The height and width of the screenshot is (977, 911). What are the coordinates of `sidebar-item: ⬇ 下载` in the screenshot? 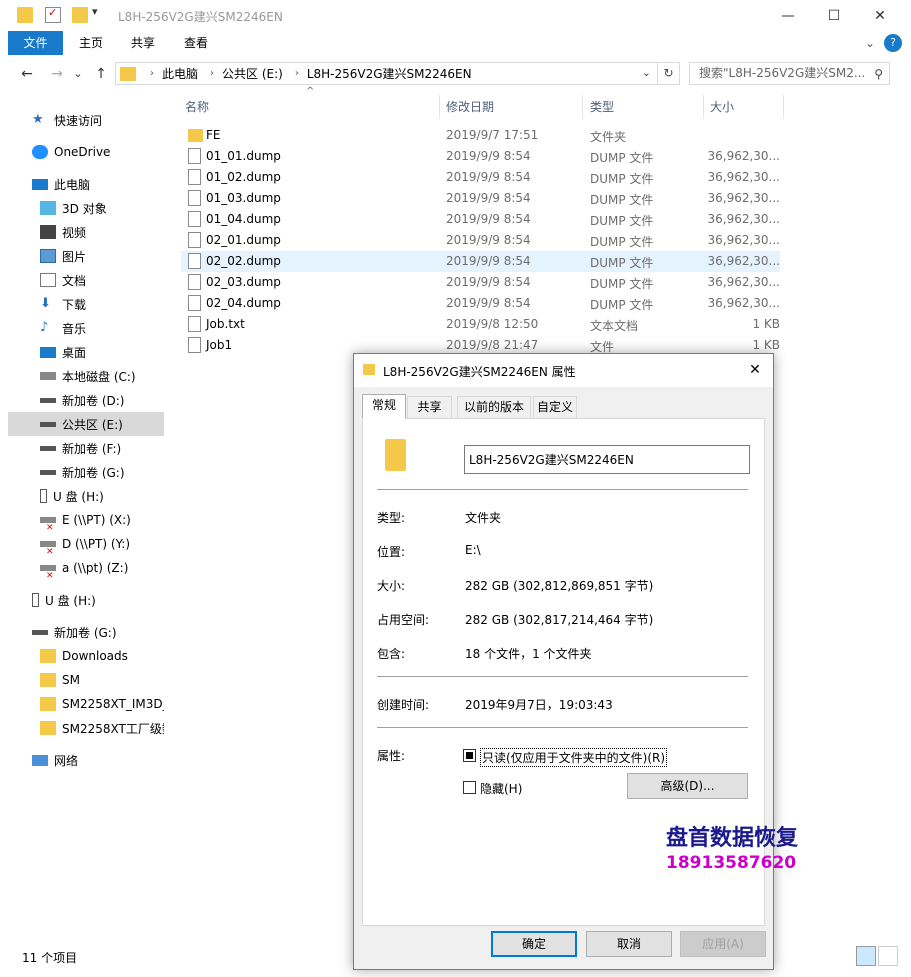 It's located at (86, 304).